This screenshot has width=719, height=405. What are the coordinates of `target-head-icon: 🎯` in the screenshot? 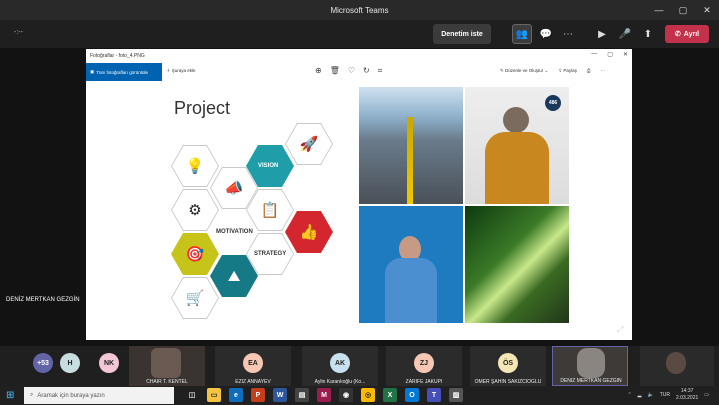 It's located at (195, 254).